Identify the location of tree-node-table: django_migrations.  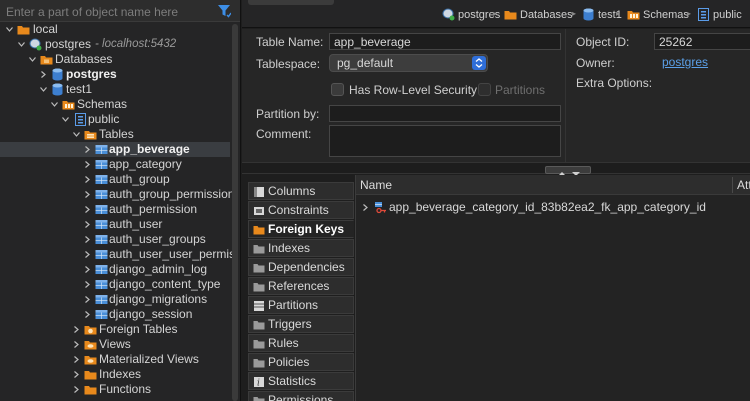
(115, 299).